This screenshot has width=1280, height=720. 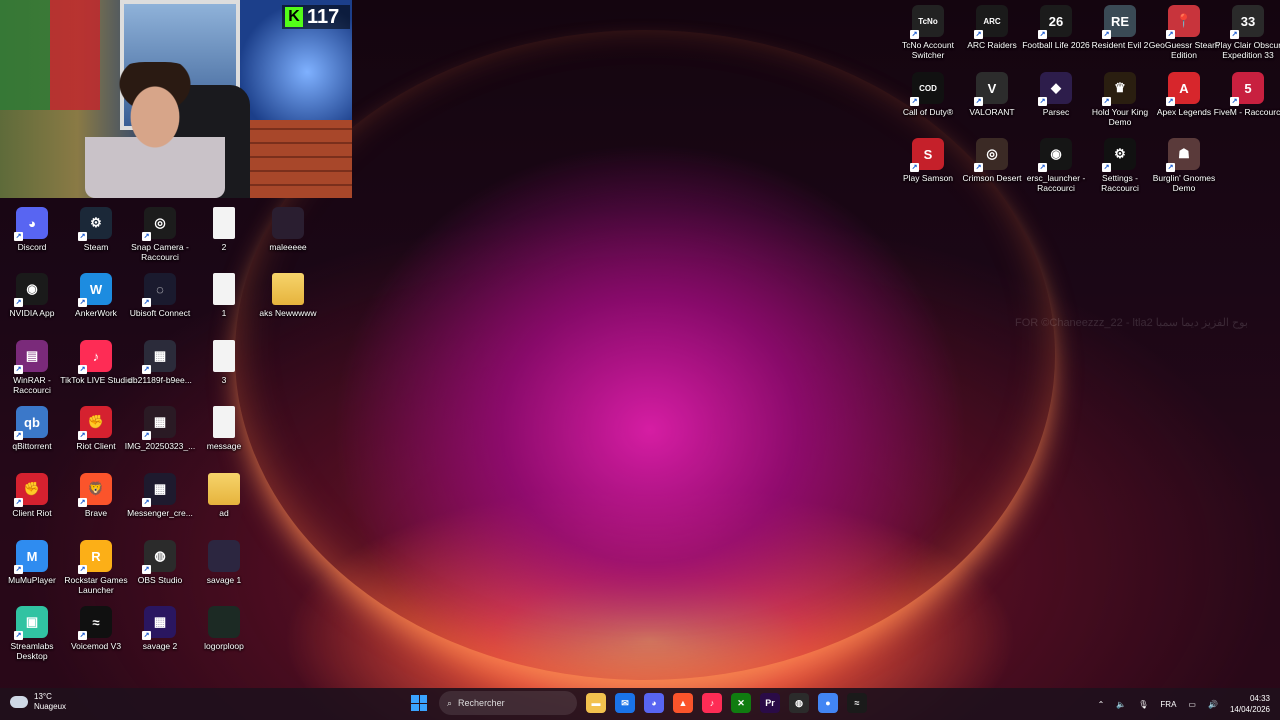 I want to click on kick-viewer-badge: K 117, so click(x=316, y=17).